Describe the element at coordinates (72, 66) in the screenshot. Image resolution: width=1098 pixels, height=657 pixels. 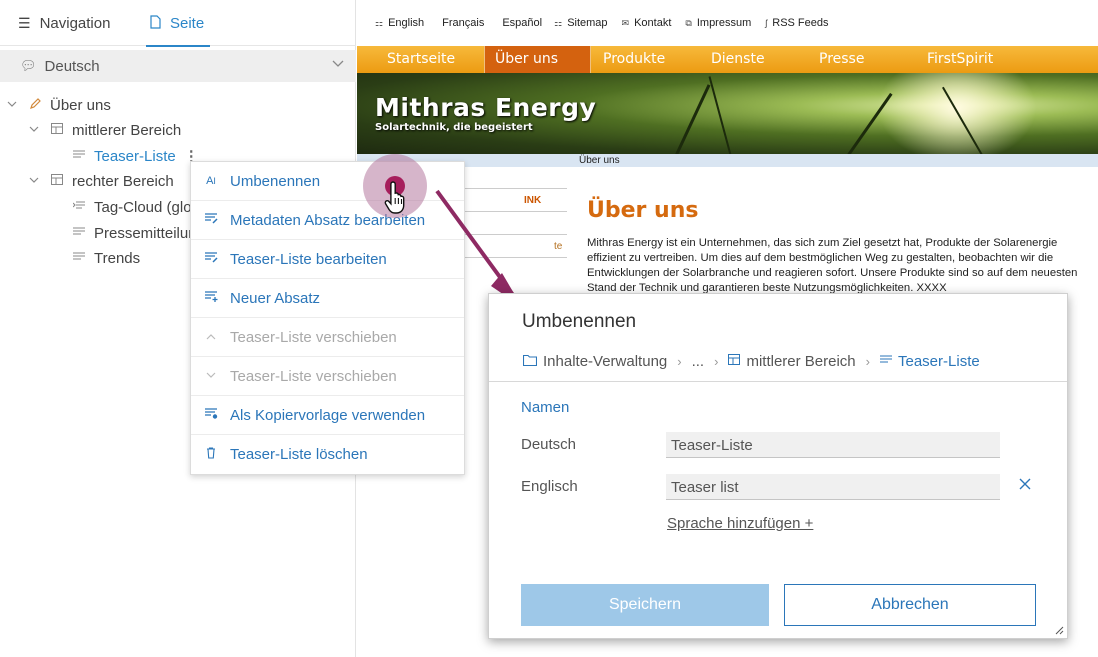
I see `language-select-value: Deutsch` at that location.